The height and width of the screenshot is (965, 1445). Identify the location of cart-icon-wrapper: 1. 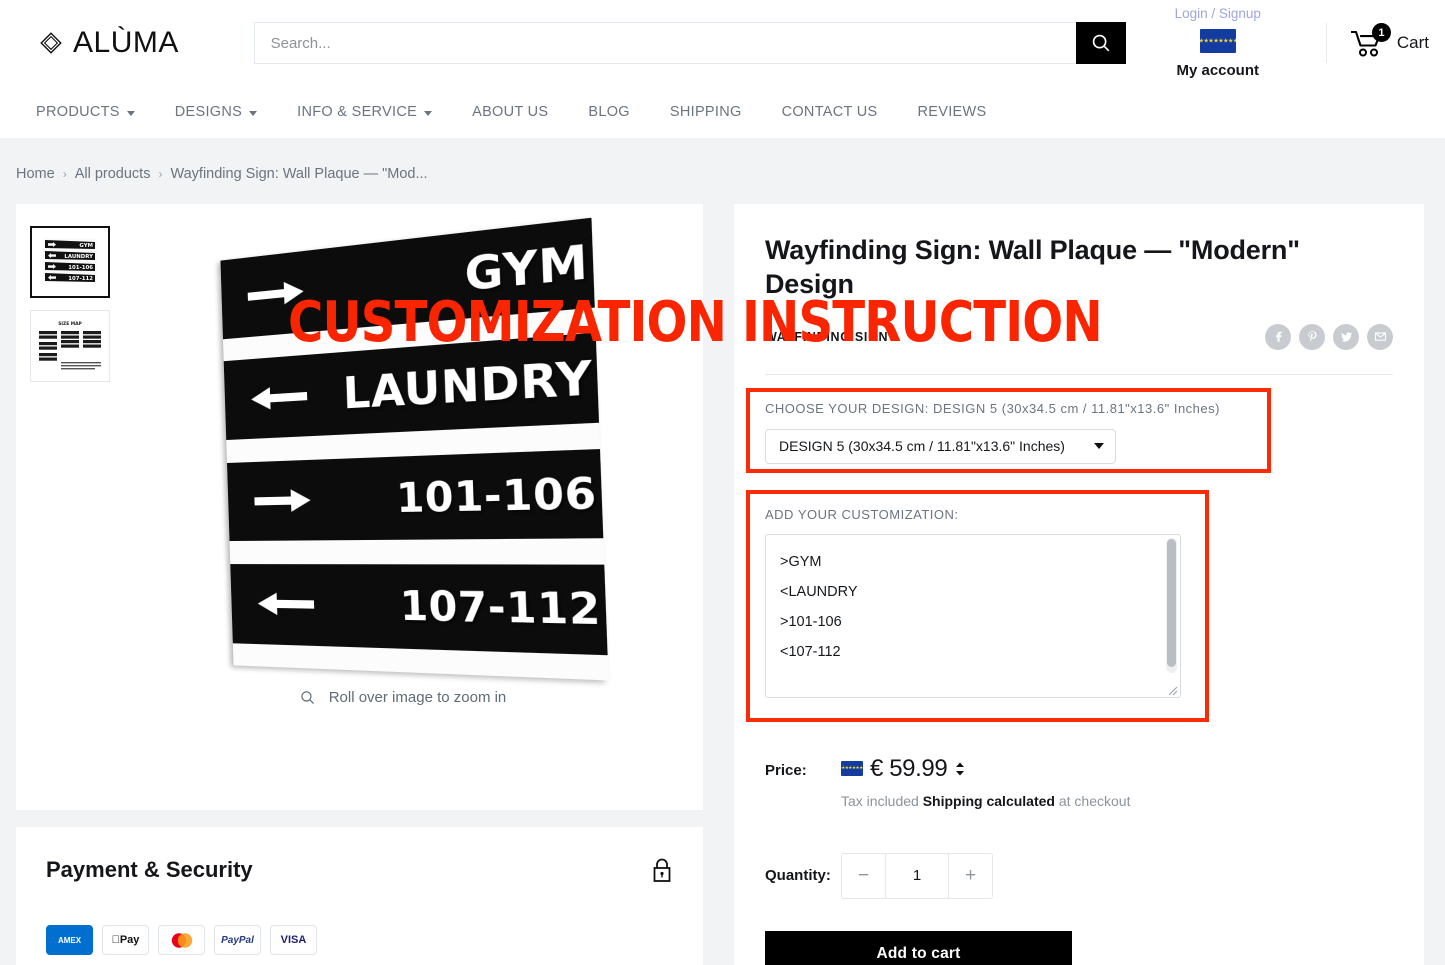
(1370, 40).